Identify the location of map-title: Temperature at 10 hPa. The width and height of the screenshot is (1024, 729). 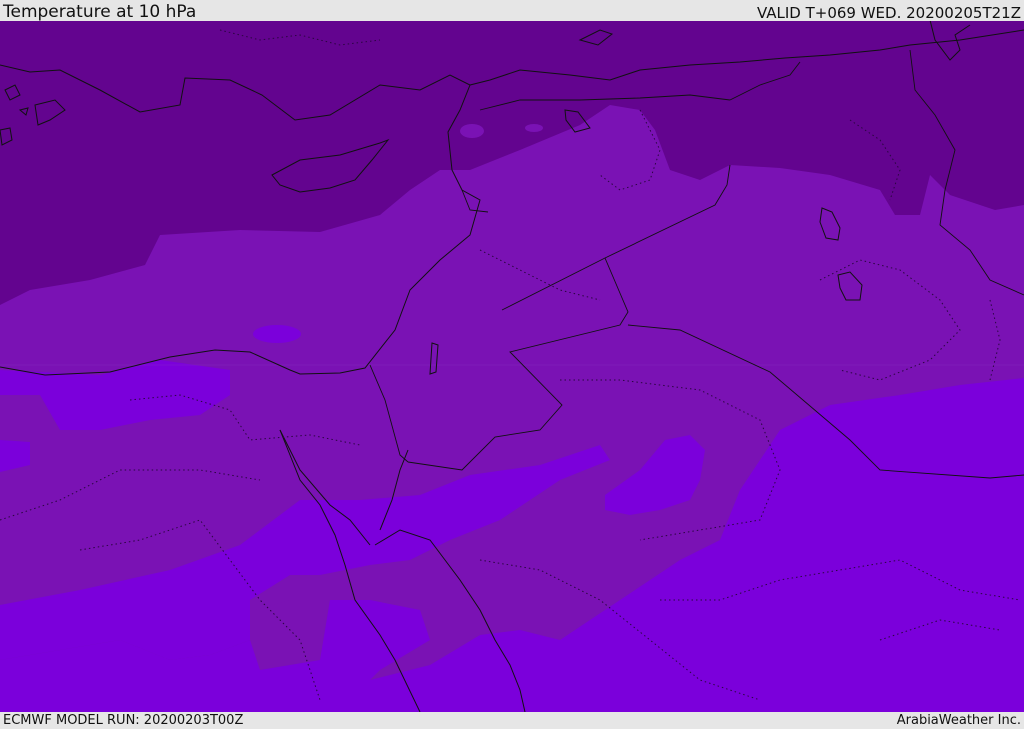
(100, 12).